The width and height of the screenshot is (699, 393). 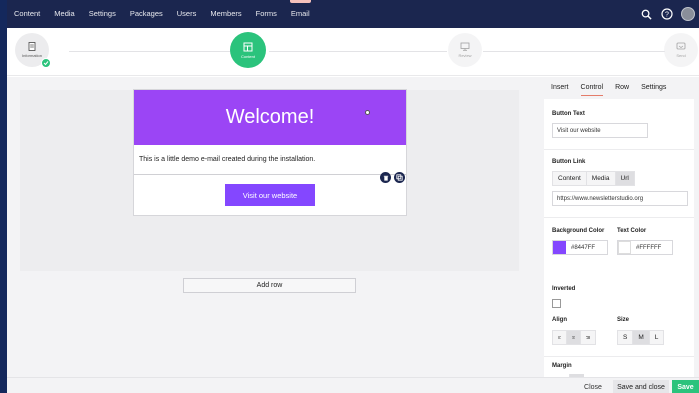 I want to click on background-color-label: Background Color, so click(x=578, y=231).